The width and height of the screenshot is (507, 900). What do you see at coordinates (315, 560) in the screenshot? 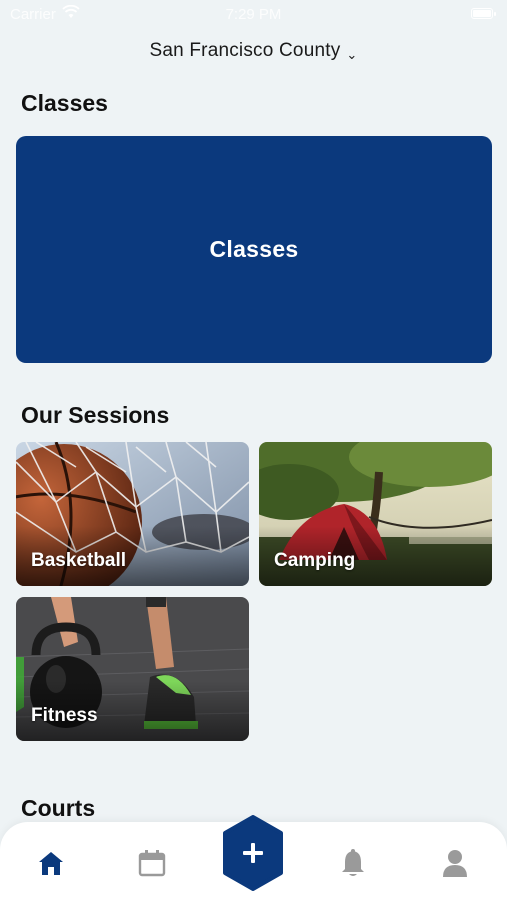
I see `session-label: Camping` at bounding box center [315, 560].